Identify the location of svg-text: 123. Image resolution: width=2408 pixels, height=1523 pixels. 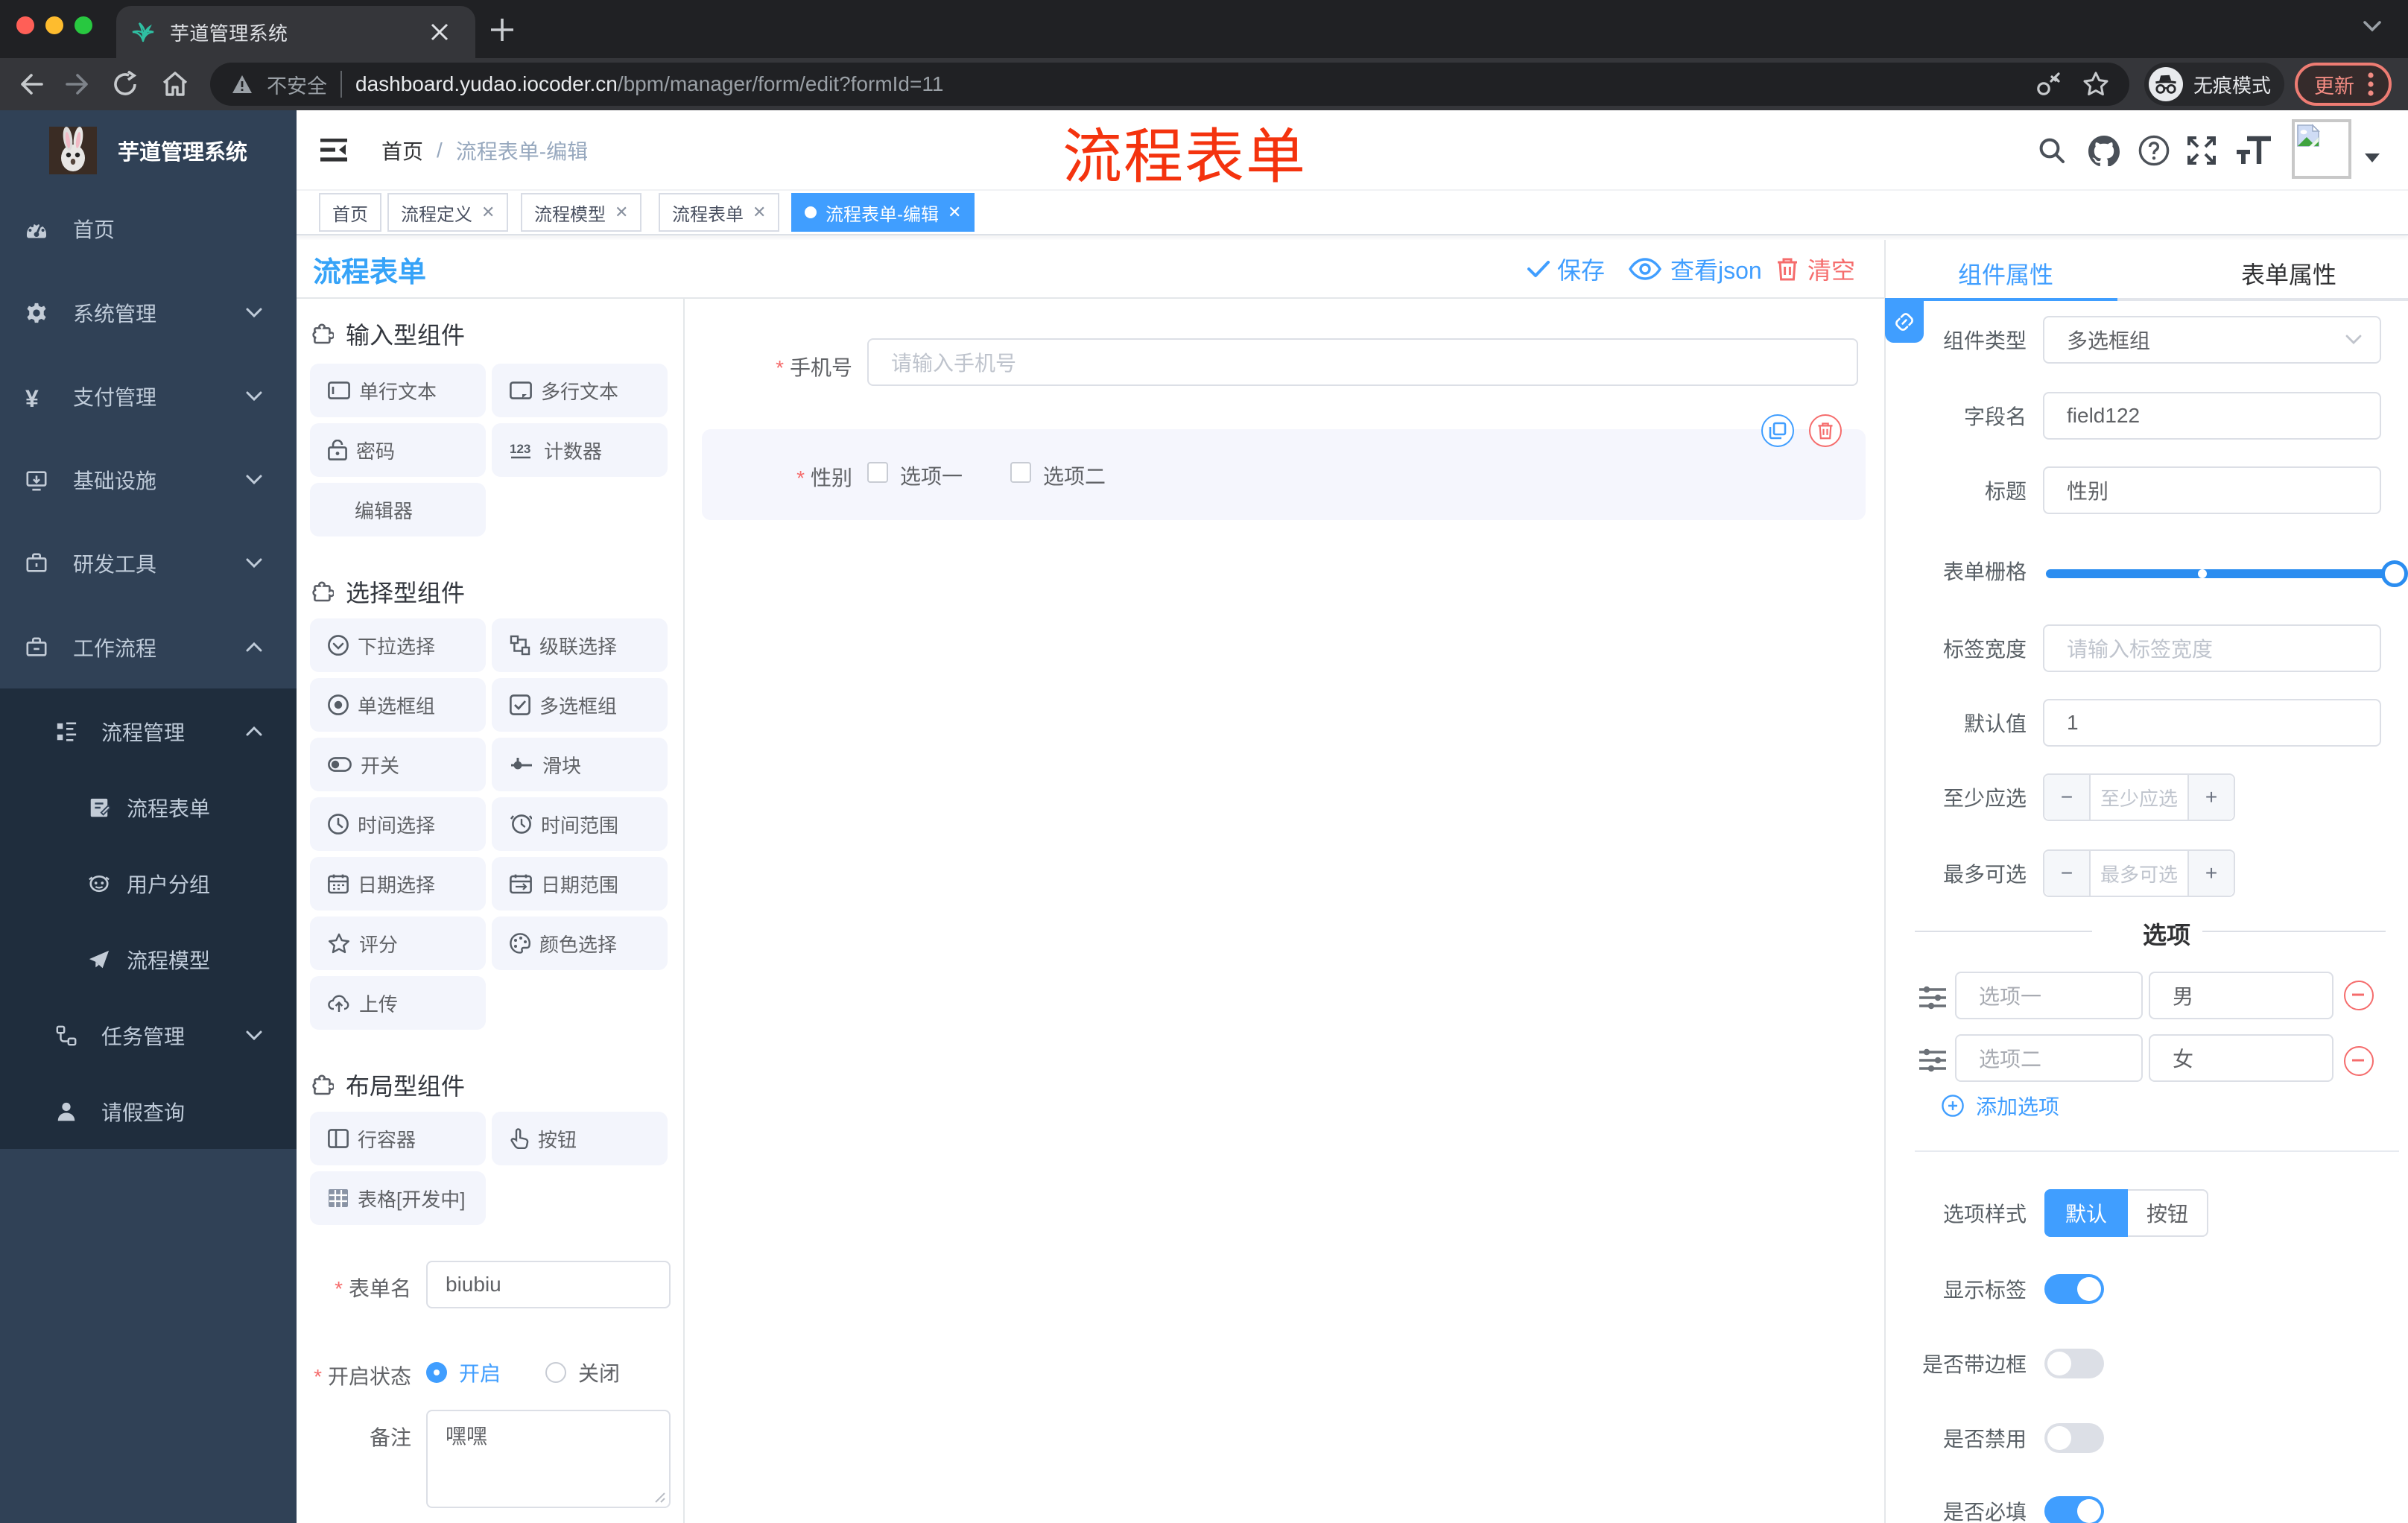
(520, 449).